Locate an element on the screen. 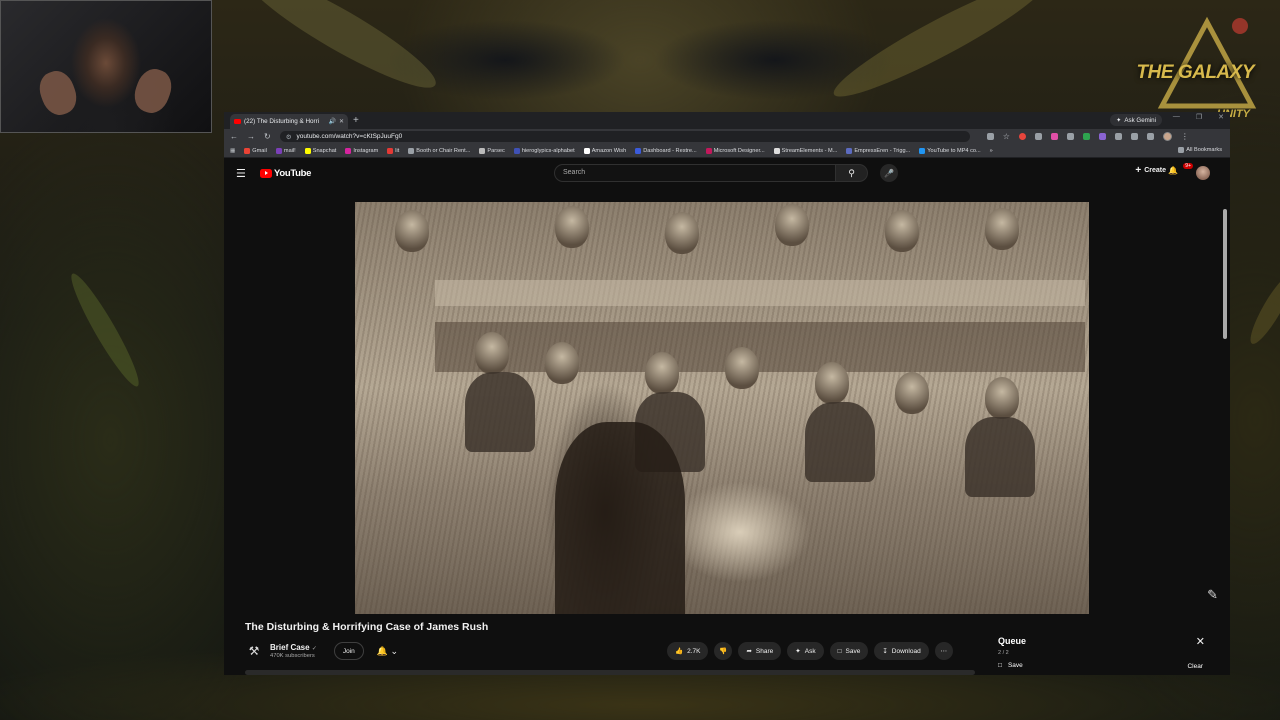  bench-decor is located at coordinates (760, 347).